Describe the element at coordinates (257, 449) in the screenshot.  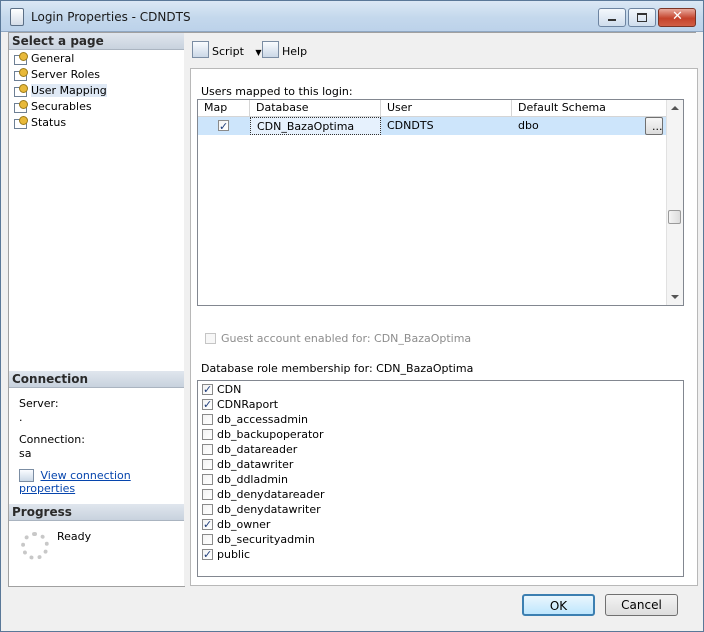
I see `role-name: db_datareader` at that location.